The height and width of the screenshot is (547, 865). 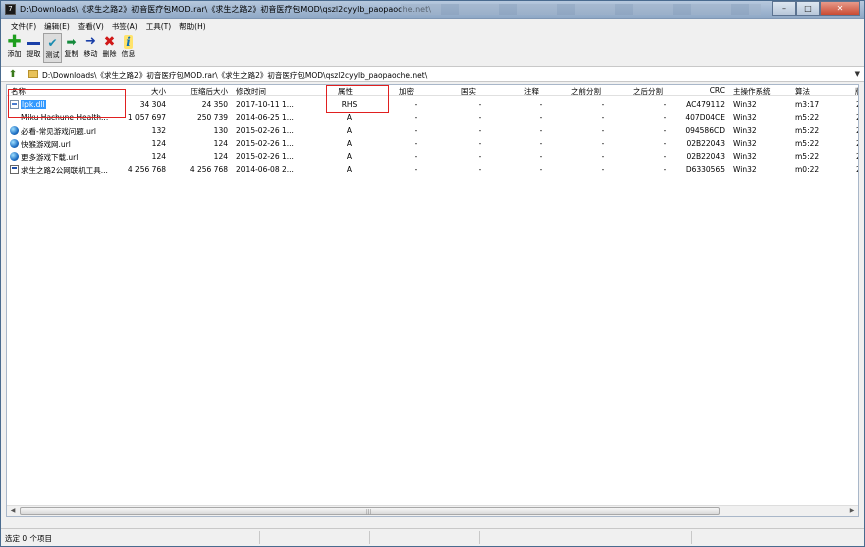 I want to click on file-name: 快猴游戏网.url, so click(x=46, y=144).